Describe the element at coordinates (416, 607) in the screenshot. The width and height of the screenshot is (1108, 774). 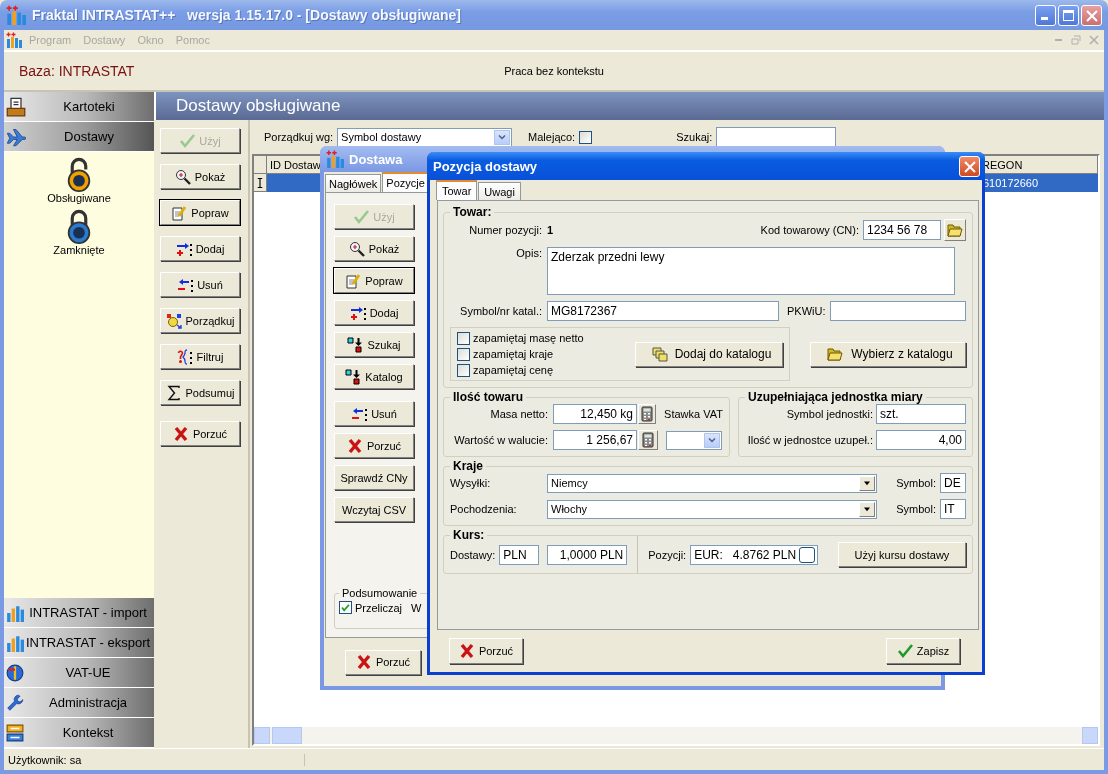
I see `summary-text: W` at that location.